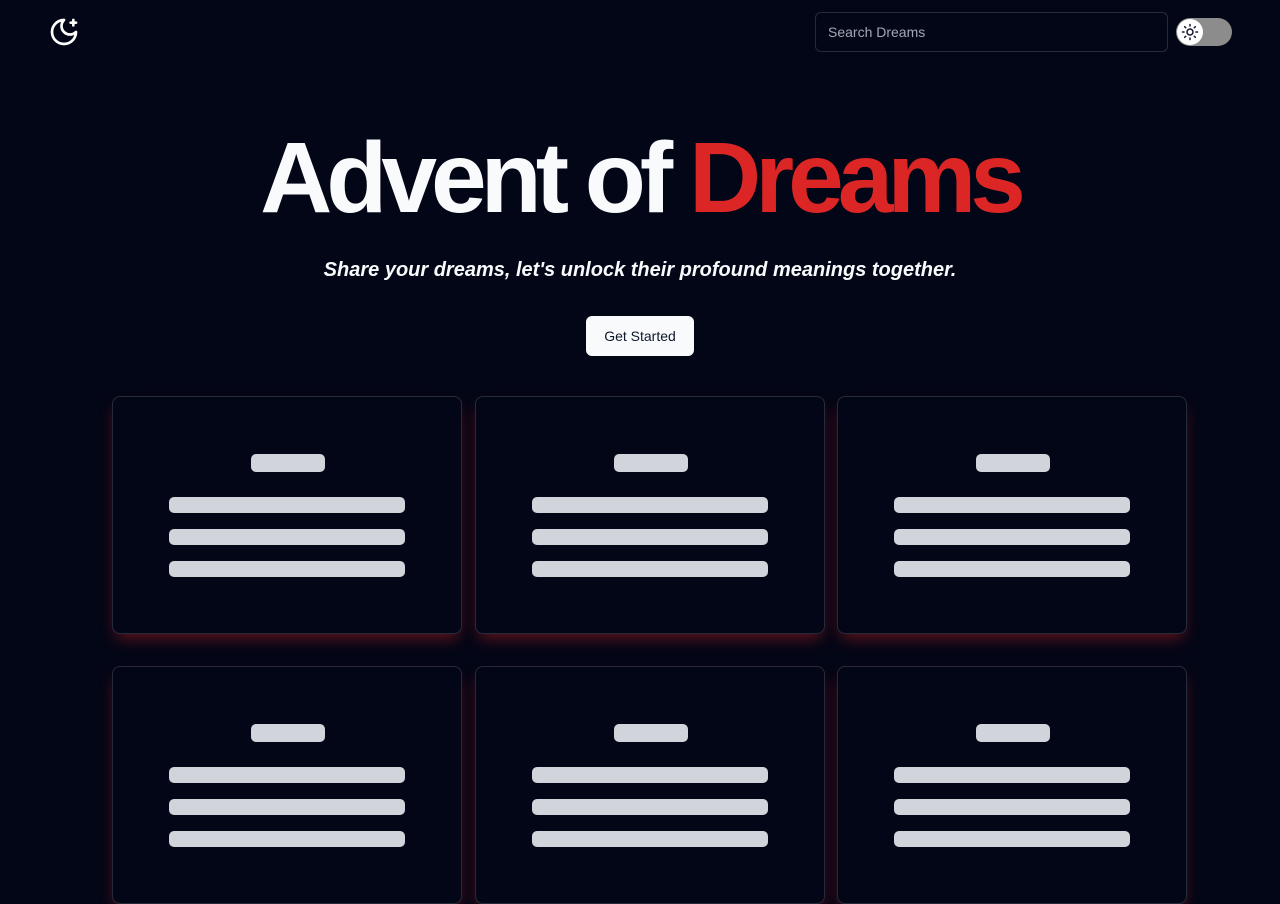 The height and width of the screenshot is (904, 1280). Describe the element at coordinates (1190, 32) in the screenshot. I see `sun-icon` at that location.